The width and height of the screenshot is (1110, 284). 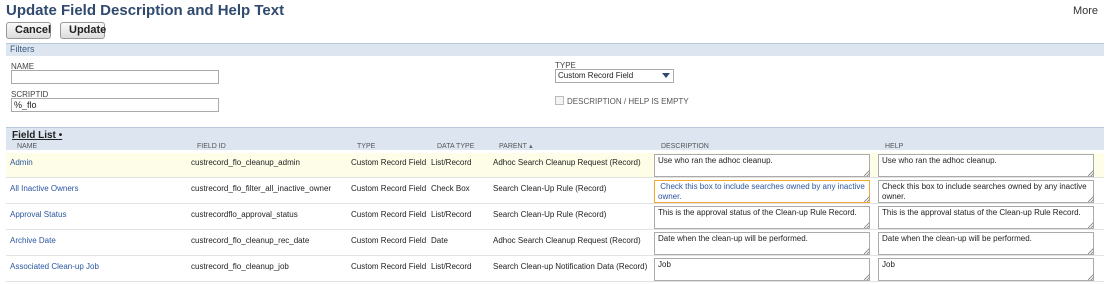 What do you see at coordinates (986, 165) in the screenshot?
I see `help-textarea: Use who ran the adhoc cleanup.` at bounding box center [986, 165].